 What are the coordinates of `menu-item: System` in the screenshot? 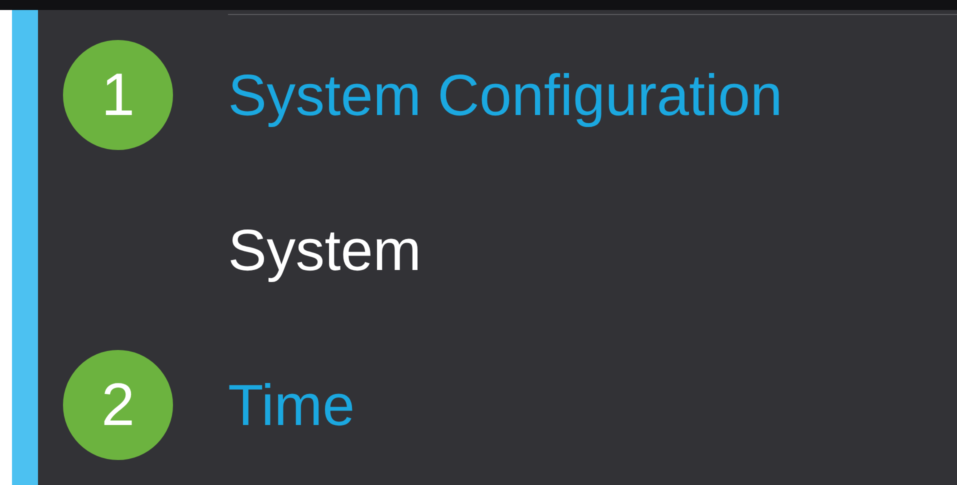 It's located at (325, 250).